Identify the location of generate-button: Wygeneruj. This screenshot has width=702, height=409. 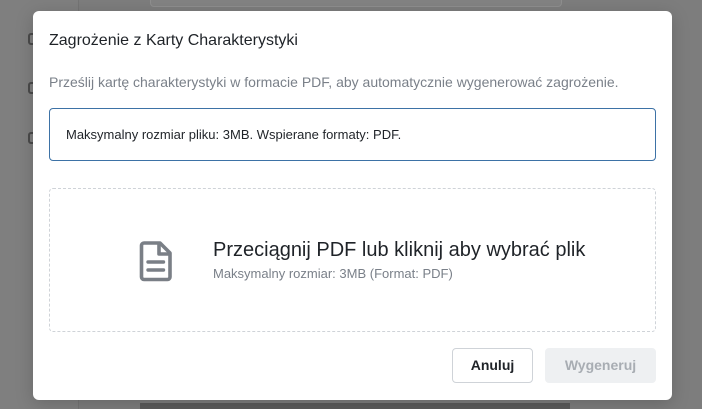
(600, 365).